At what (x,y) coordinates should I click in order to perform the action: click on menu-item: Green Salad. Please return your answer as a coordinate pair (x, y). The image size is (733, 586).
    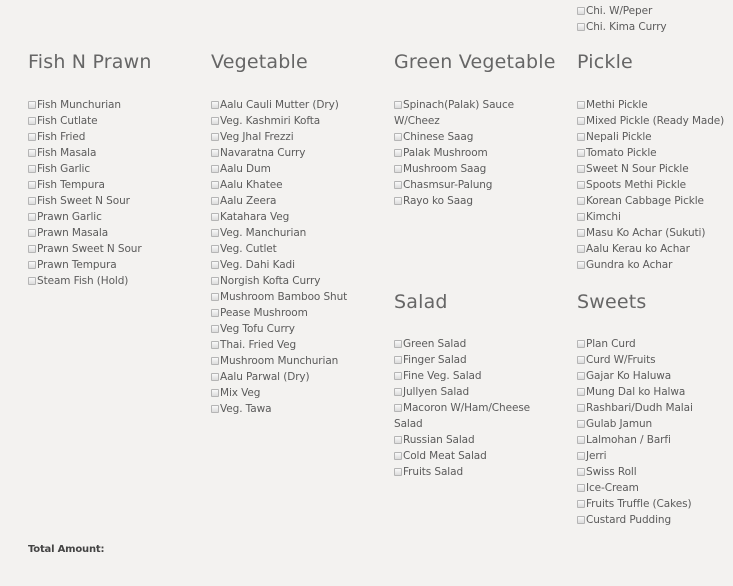
    Looking at the image, I should click on (464, 344).